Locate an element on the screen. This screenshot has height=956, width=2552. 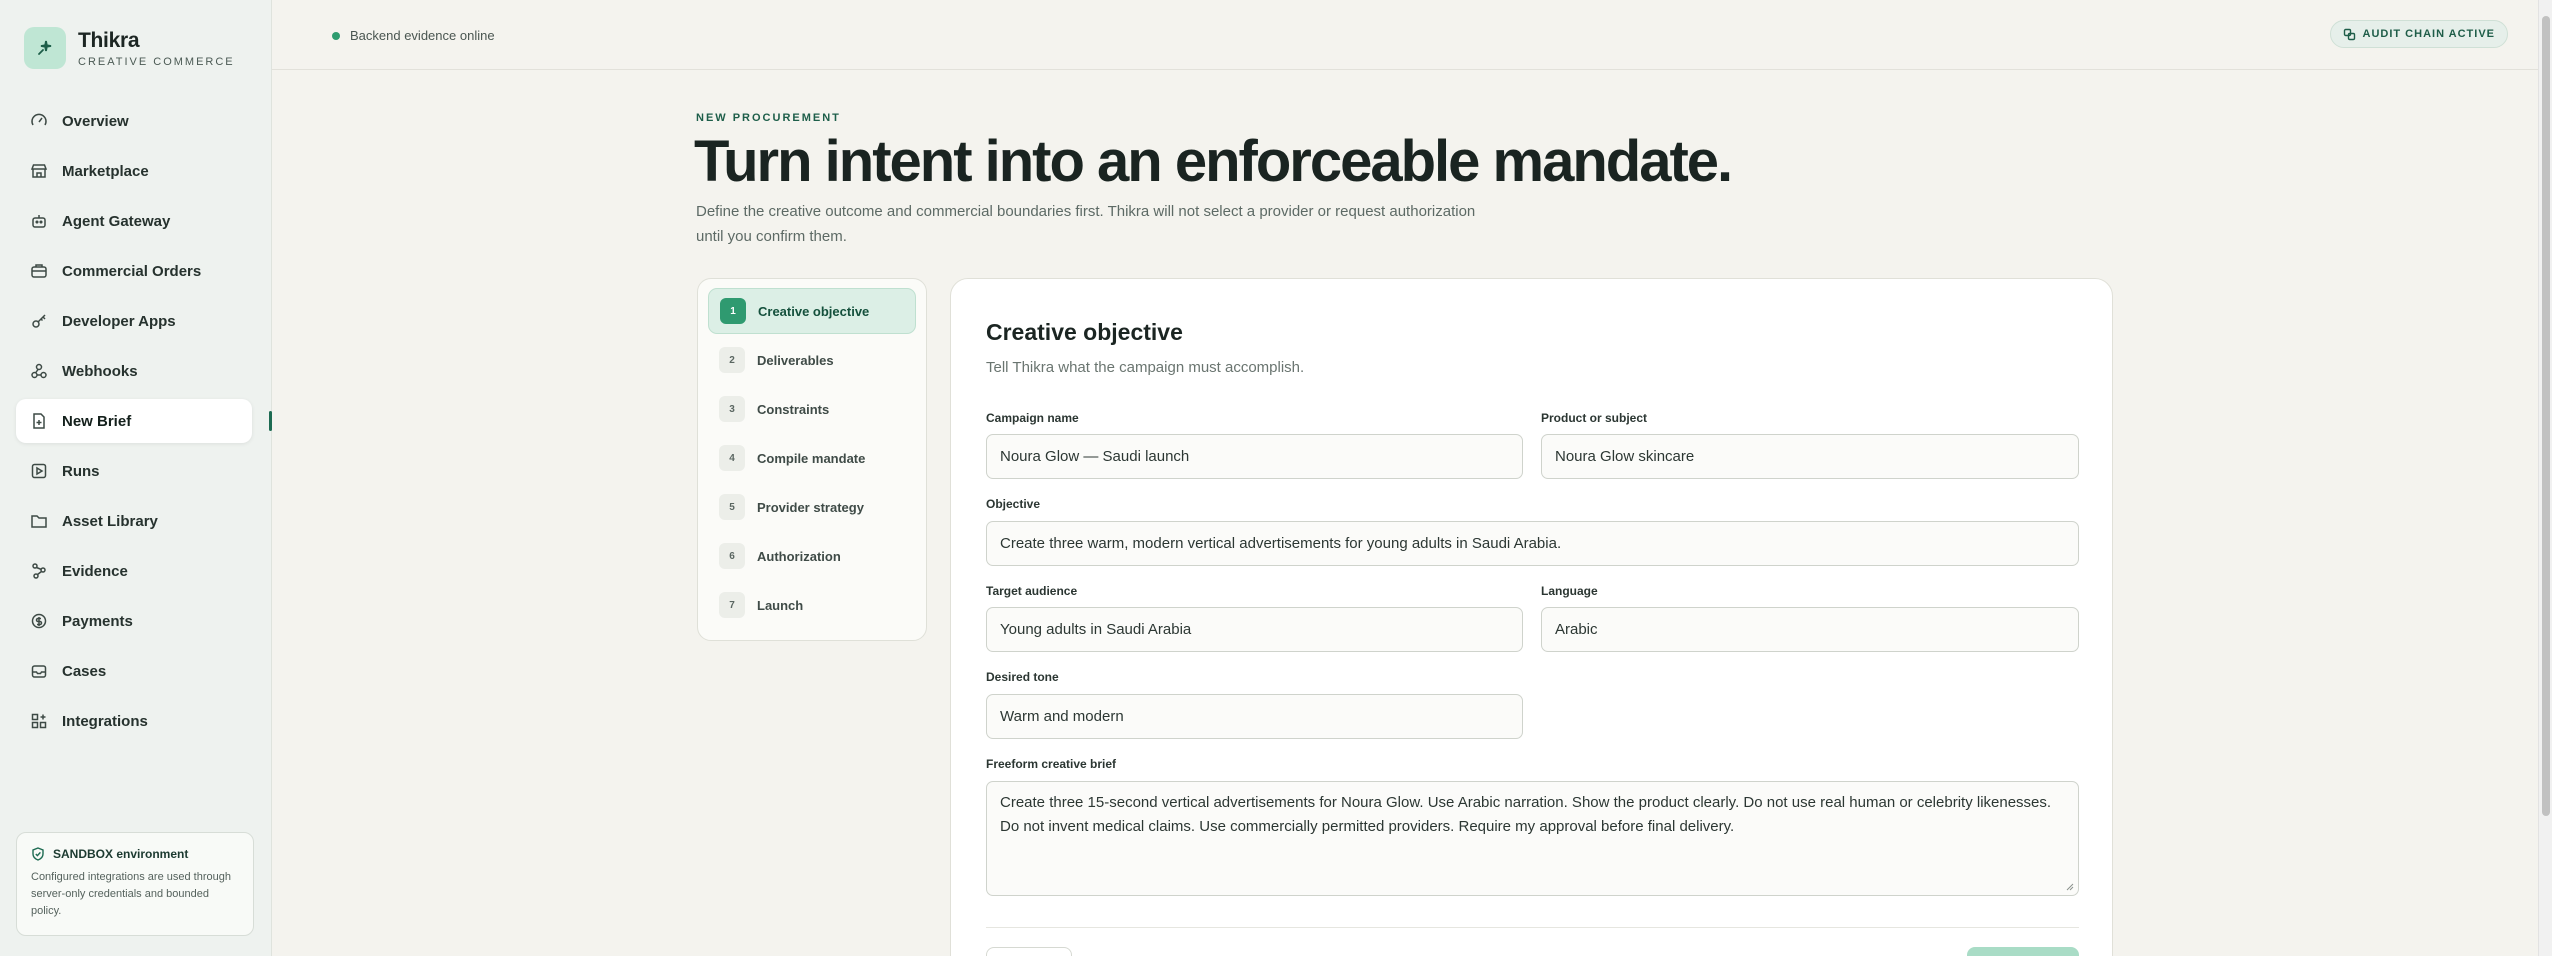
sidebar-item-label: Runs is located at coordinates (81, 471).